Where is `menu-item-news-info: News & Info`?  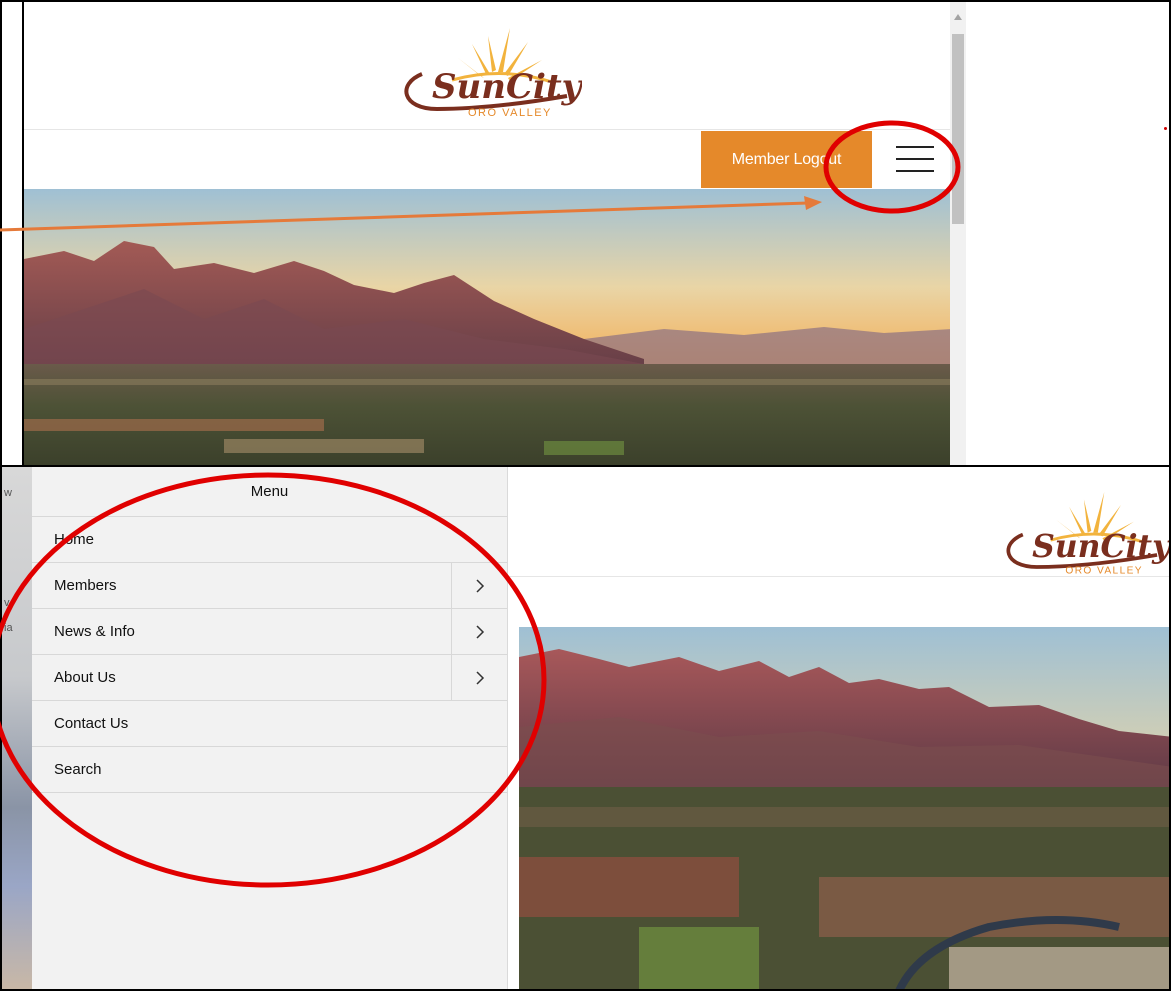 menu-item-news-info: News & Info is located at coordinates (269, 632).